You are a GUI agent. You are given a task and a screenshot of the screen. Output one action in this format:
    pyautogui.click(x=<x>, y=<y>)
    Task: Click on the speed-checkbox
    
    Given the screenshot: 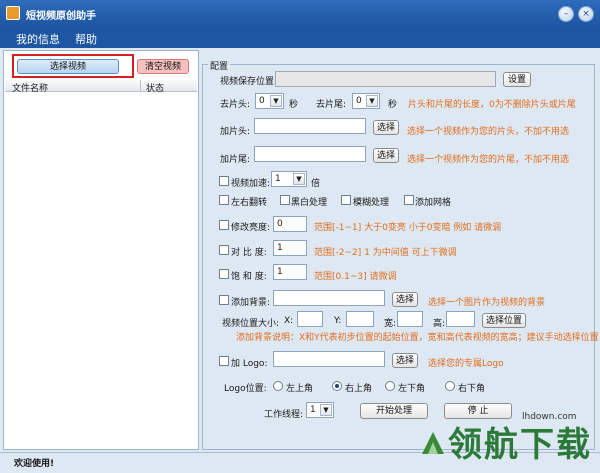 What is the action you would take?
    pyautogui.click(x=224, y=181)
    